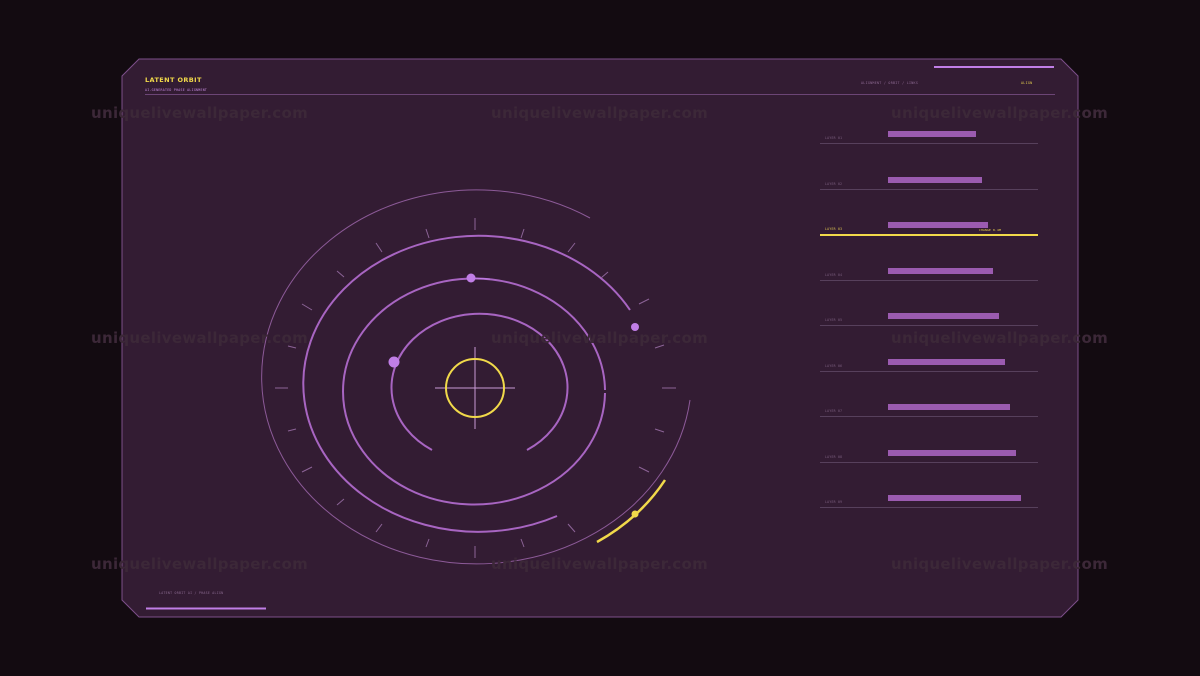 The image size is (1200, 676). What do you see at coordinates (191, 593) in the screenshot?
I see `footer-caption: LATENT ORBIT AI / PHASE ALIGN` at bounding box center [191, 593].